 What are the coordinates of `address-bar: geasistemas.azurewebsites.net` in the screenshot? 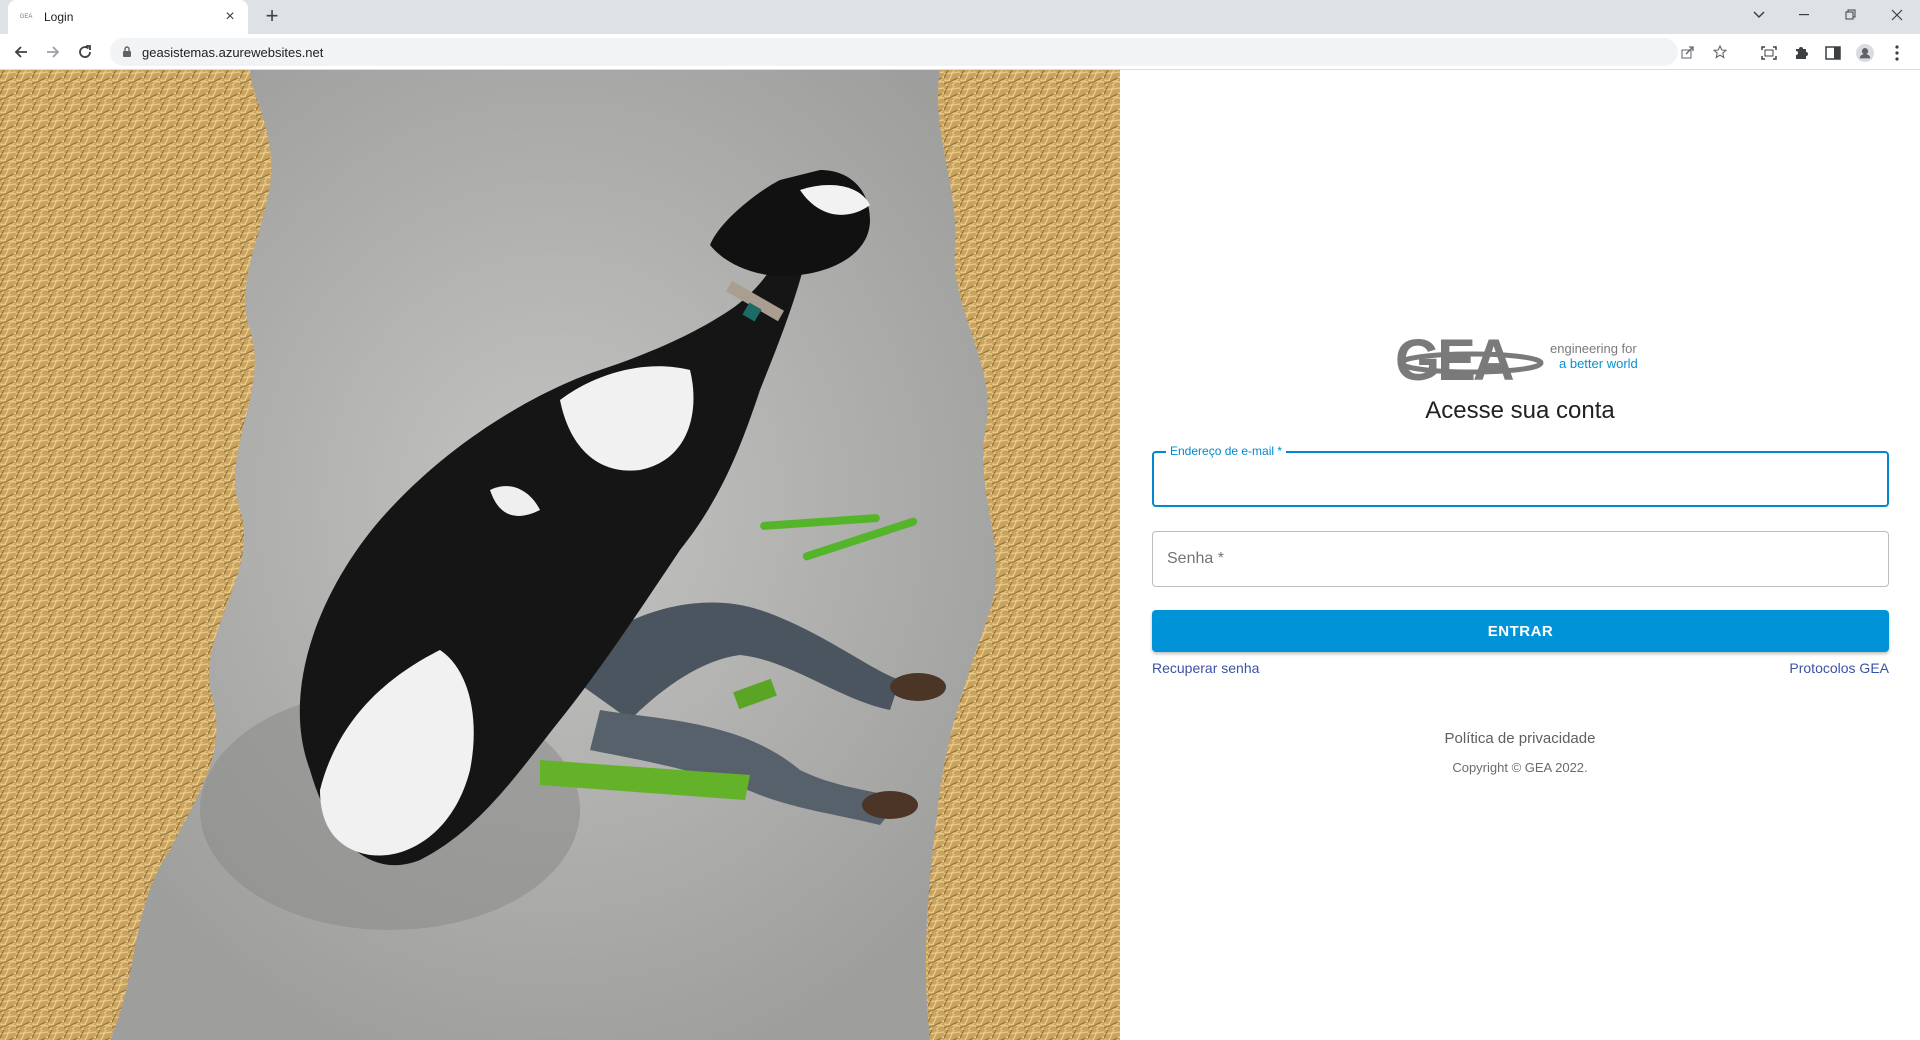 It's located at (918, 52).